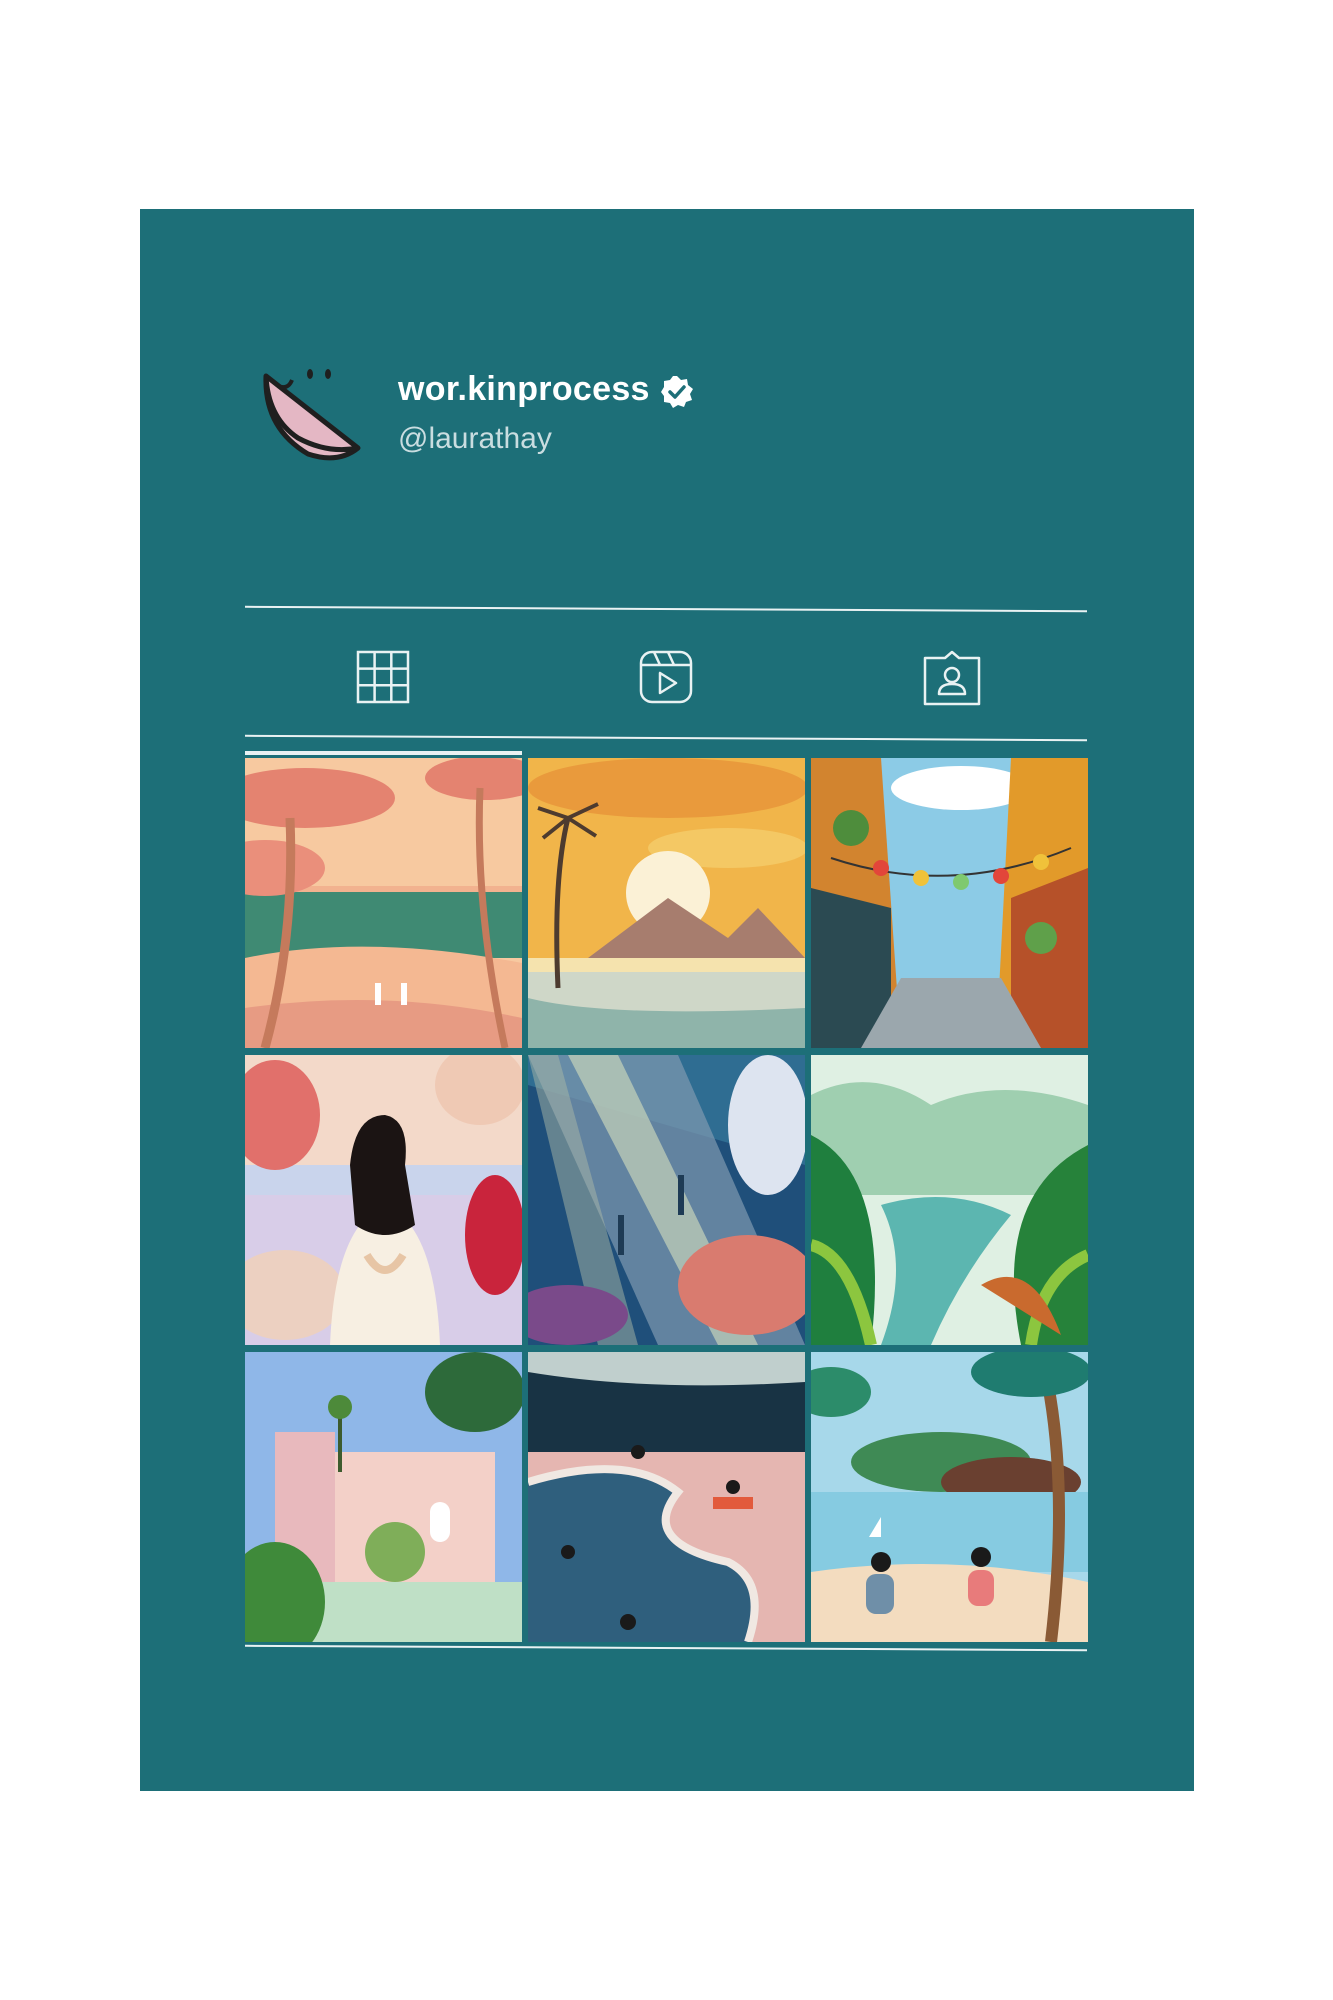 This screenshot has height=2000, width=1333. What do you see at coordinates (383, 753) in the screenshot?
I see `active-tab-indicator` at bounding box center [383, 753].